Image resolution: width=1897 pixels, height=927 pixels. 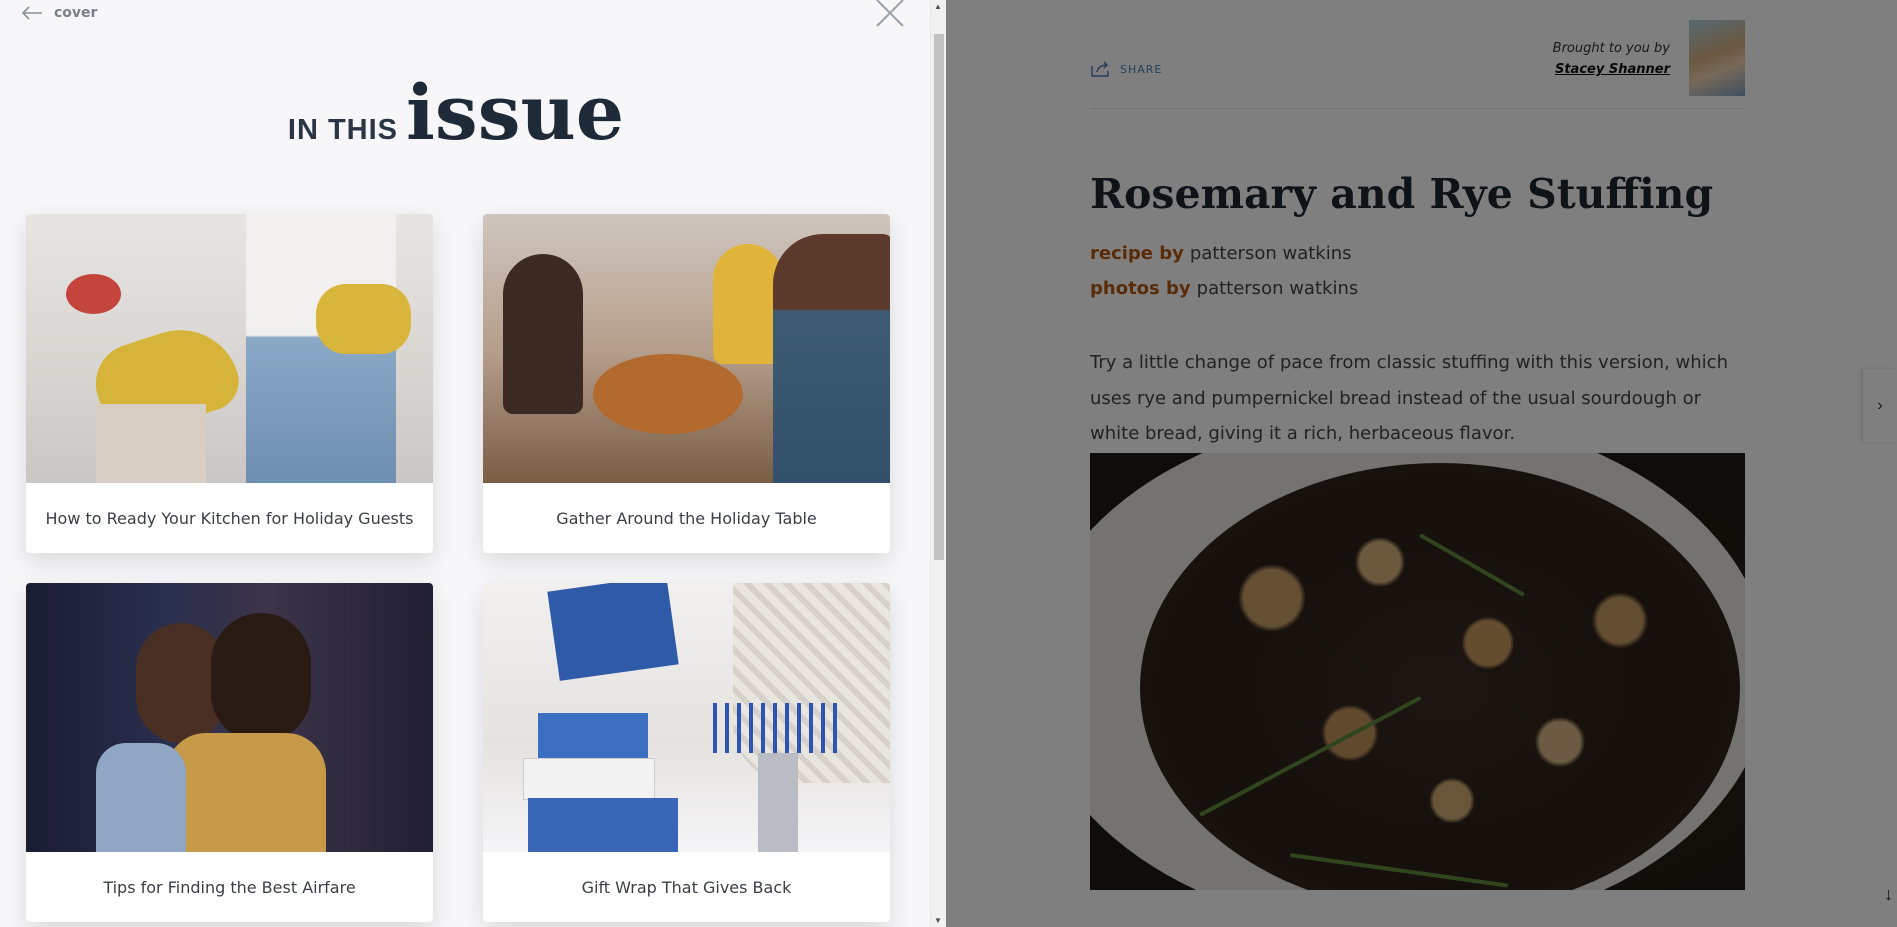 What do you see at coordinates (76, 13) in the screenshot?
I see `back-label: cover` at bounding box center [76, 13].